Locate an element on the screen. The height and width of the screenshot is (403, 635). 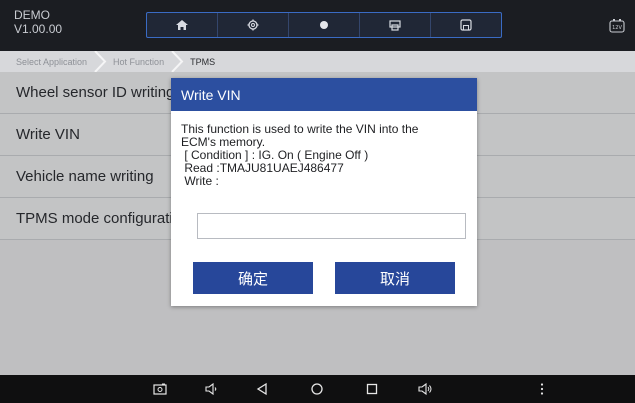
app-title: DEMO V1.00.00 is located at coordinates (38, 22).